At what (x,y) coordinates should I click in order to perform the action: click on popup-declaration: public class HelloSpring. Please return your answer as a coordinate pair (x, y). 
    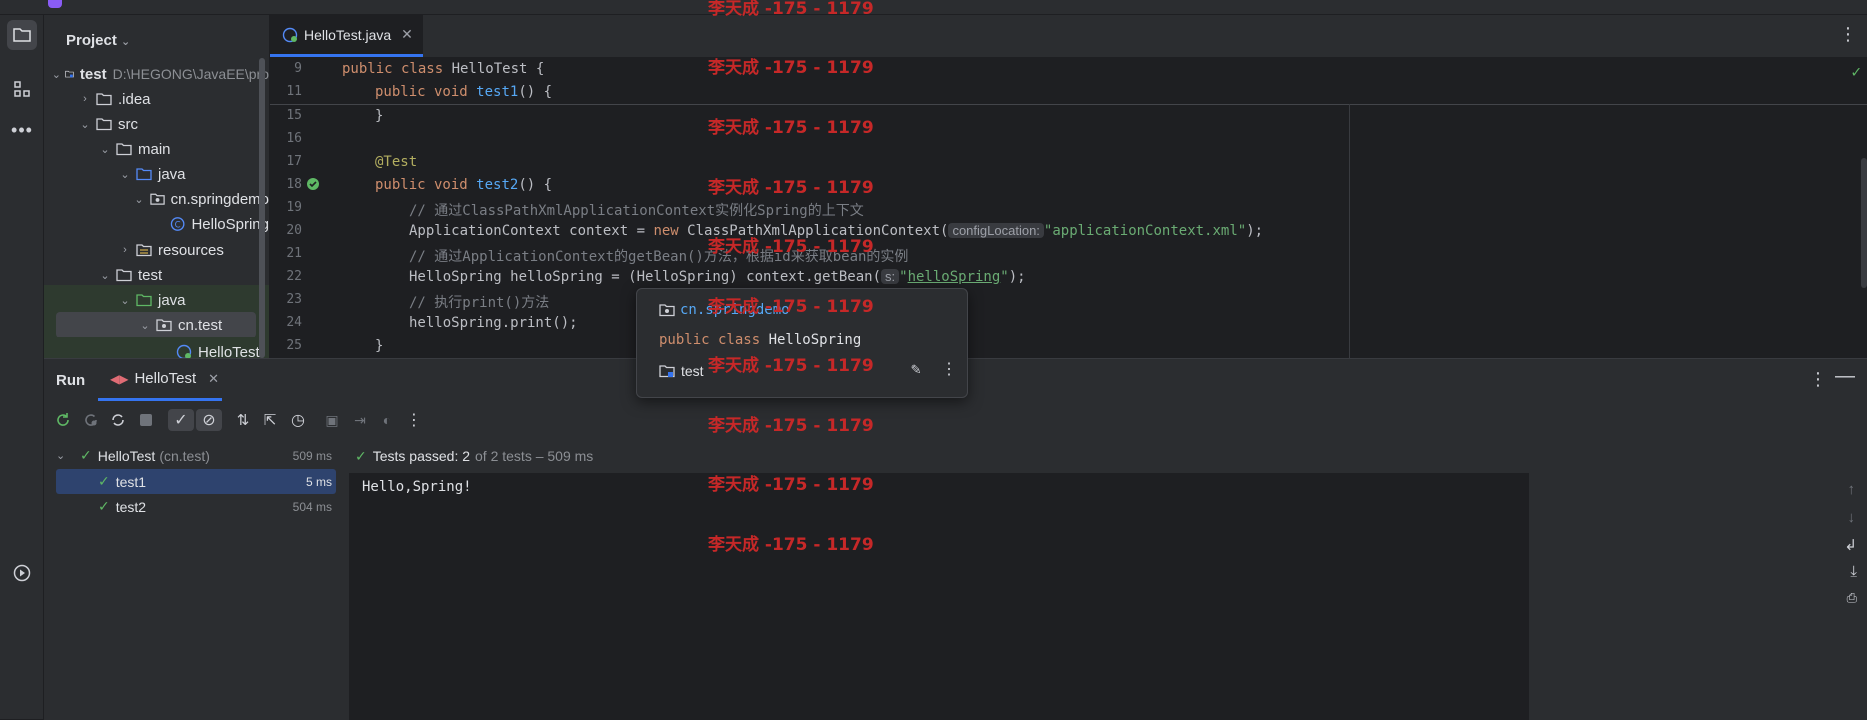
    Looking at the image, I should click on (760, 340).